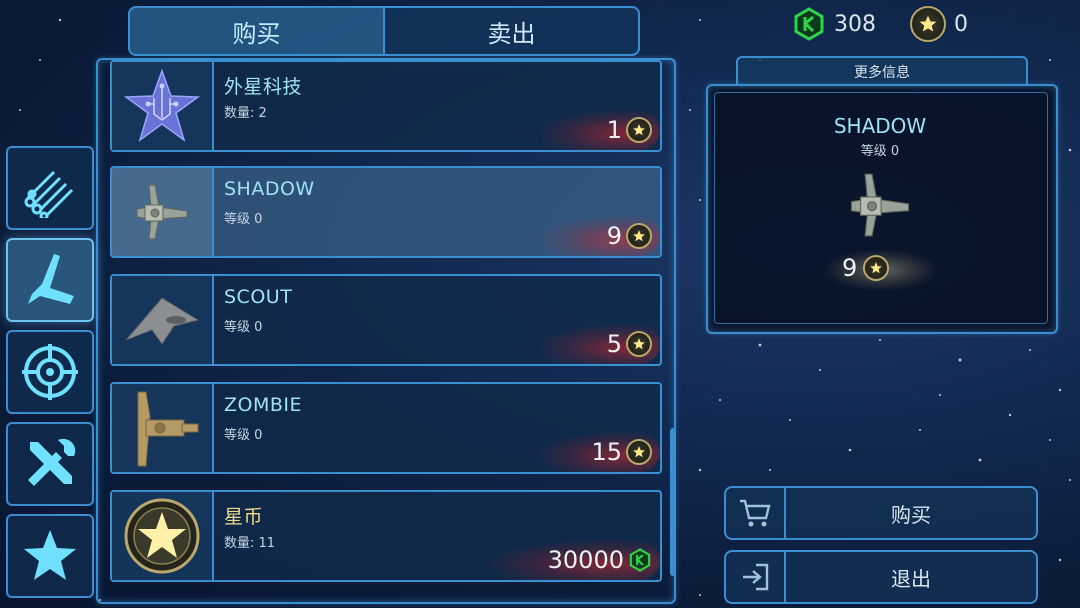 This screenshot has height=608, width=1080. What do you see at coordinates (881, 513) in the screenshot?
I see `buy-button: 购买` at bounding box center [881, 513].